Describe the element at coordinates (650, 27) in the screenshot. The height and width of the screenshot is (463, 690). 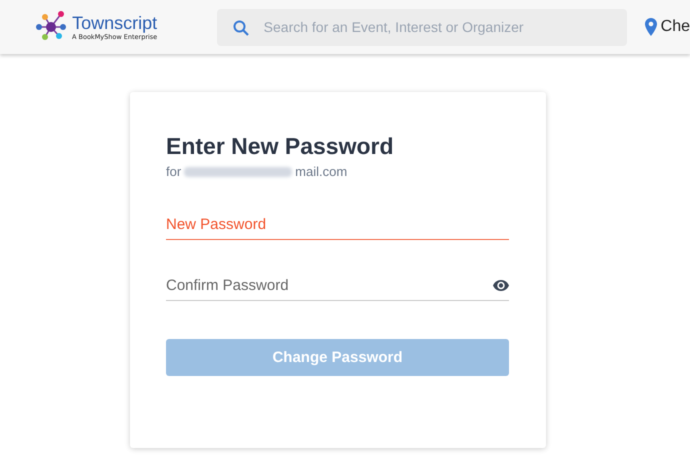
I see `location-pin-icon` at that location.